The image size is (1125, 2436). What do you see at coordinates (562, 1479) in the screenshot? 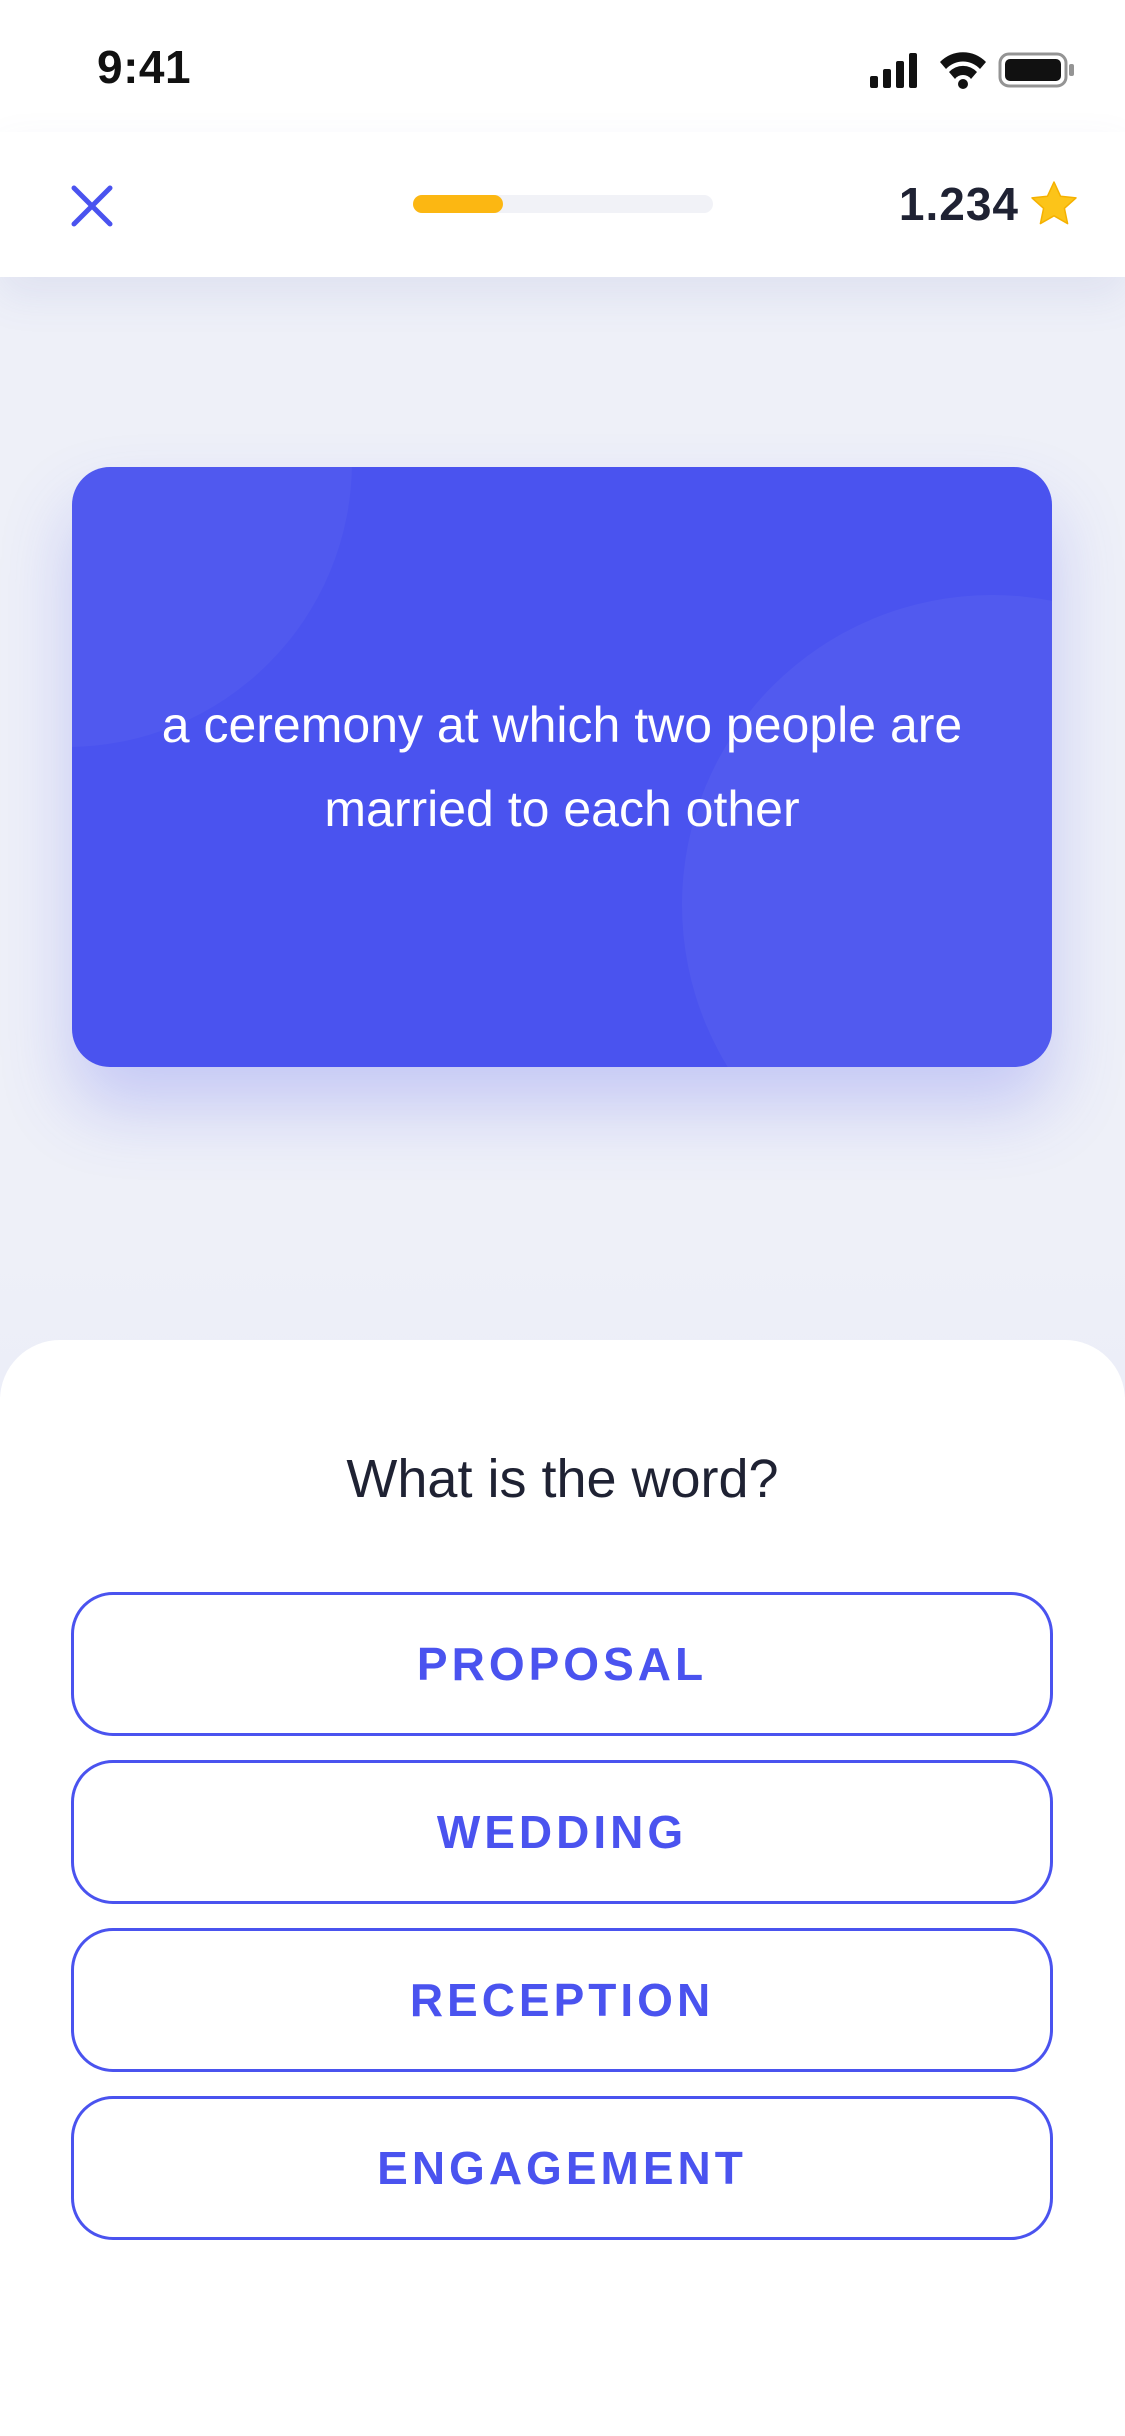
I see `question-title: What is the word?` at bounding box center [562, 1479].